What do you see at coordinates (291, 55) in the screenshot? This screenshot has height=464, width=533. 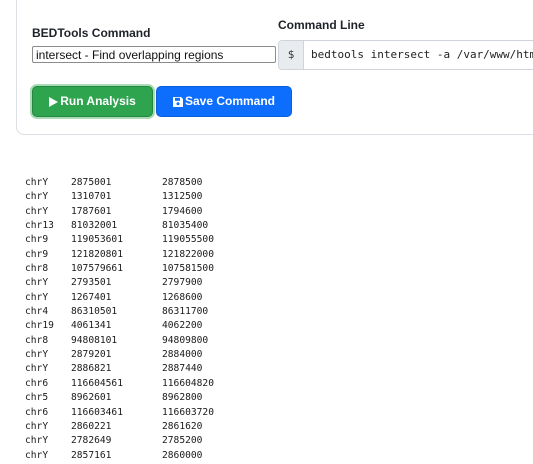 I see `dollar-prefix: $` at bounding box center [291, 55].